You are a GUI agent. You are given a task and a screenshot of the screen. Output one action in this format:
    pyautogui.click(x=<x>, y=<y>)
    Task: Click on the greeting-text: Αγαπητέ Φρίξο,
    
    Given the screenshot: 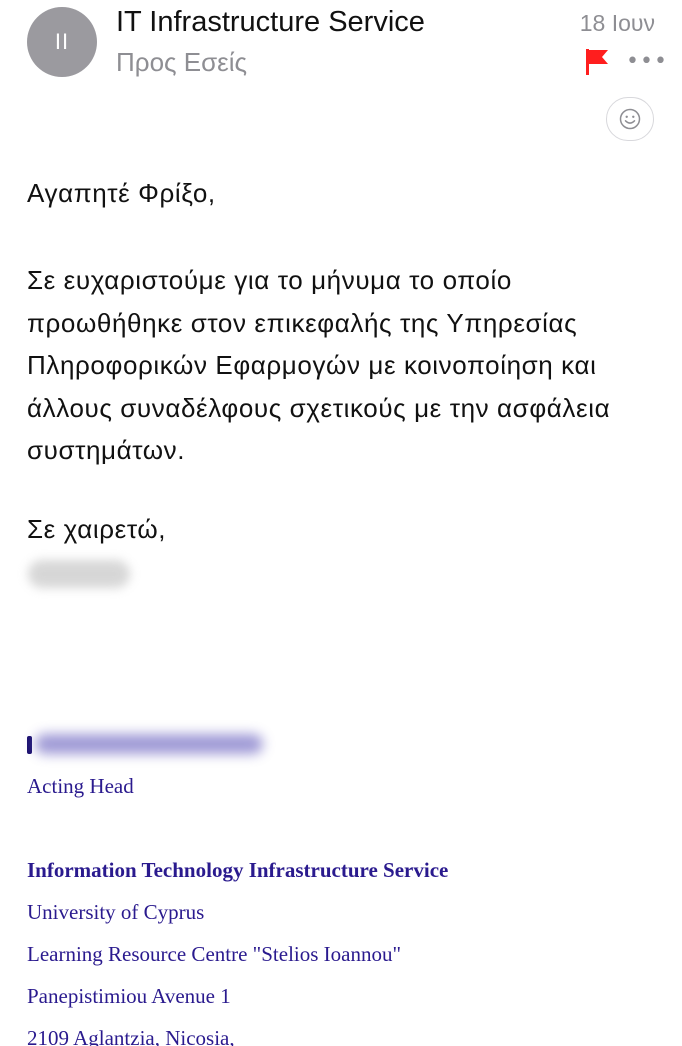 What is the action you would take?
    pyautogui.click(x=121, y=193)
    